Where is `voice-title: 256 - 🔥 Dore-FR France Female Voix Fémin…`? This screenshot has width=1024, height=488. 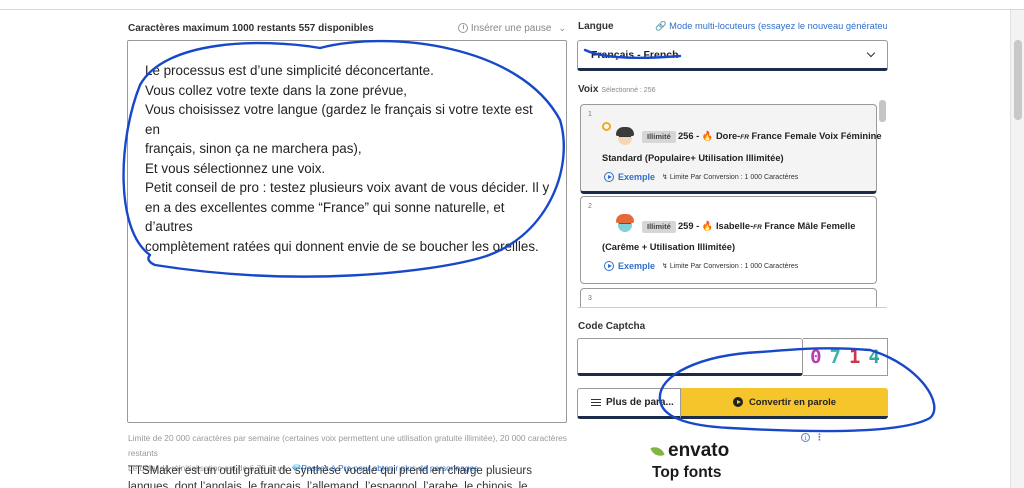
voice-title: 256 - 🔥 Dore-FR France Female Voix Fémin… is located at coordinates (780, 136).